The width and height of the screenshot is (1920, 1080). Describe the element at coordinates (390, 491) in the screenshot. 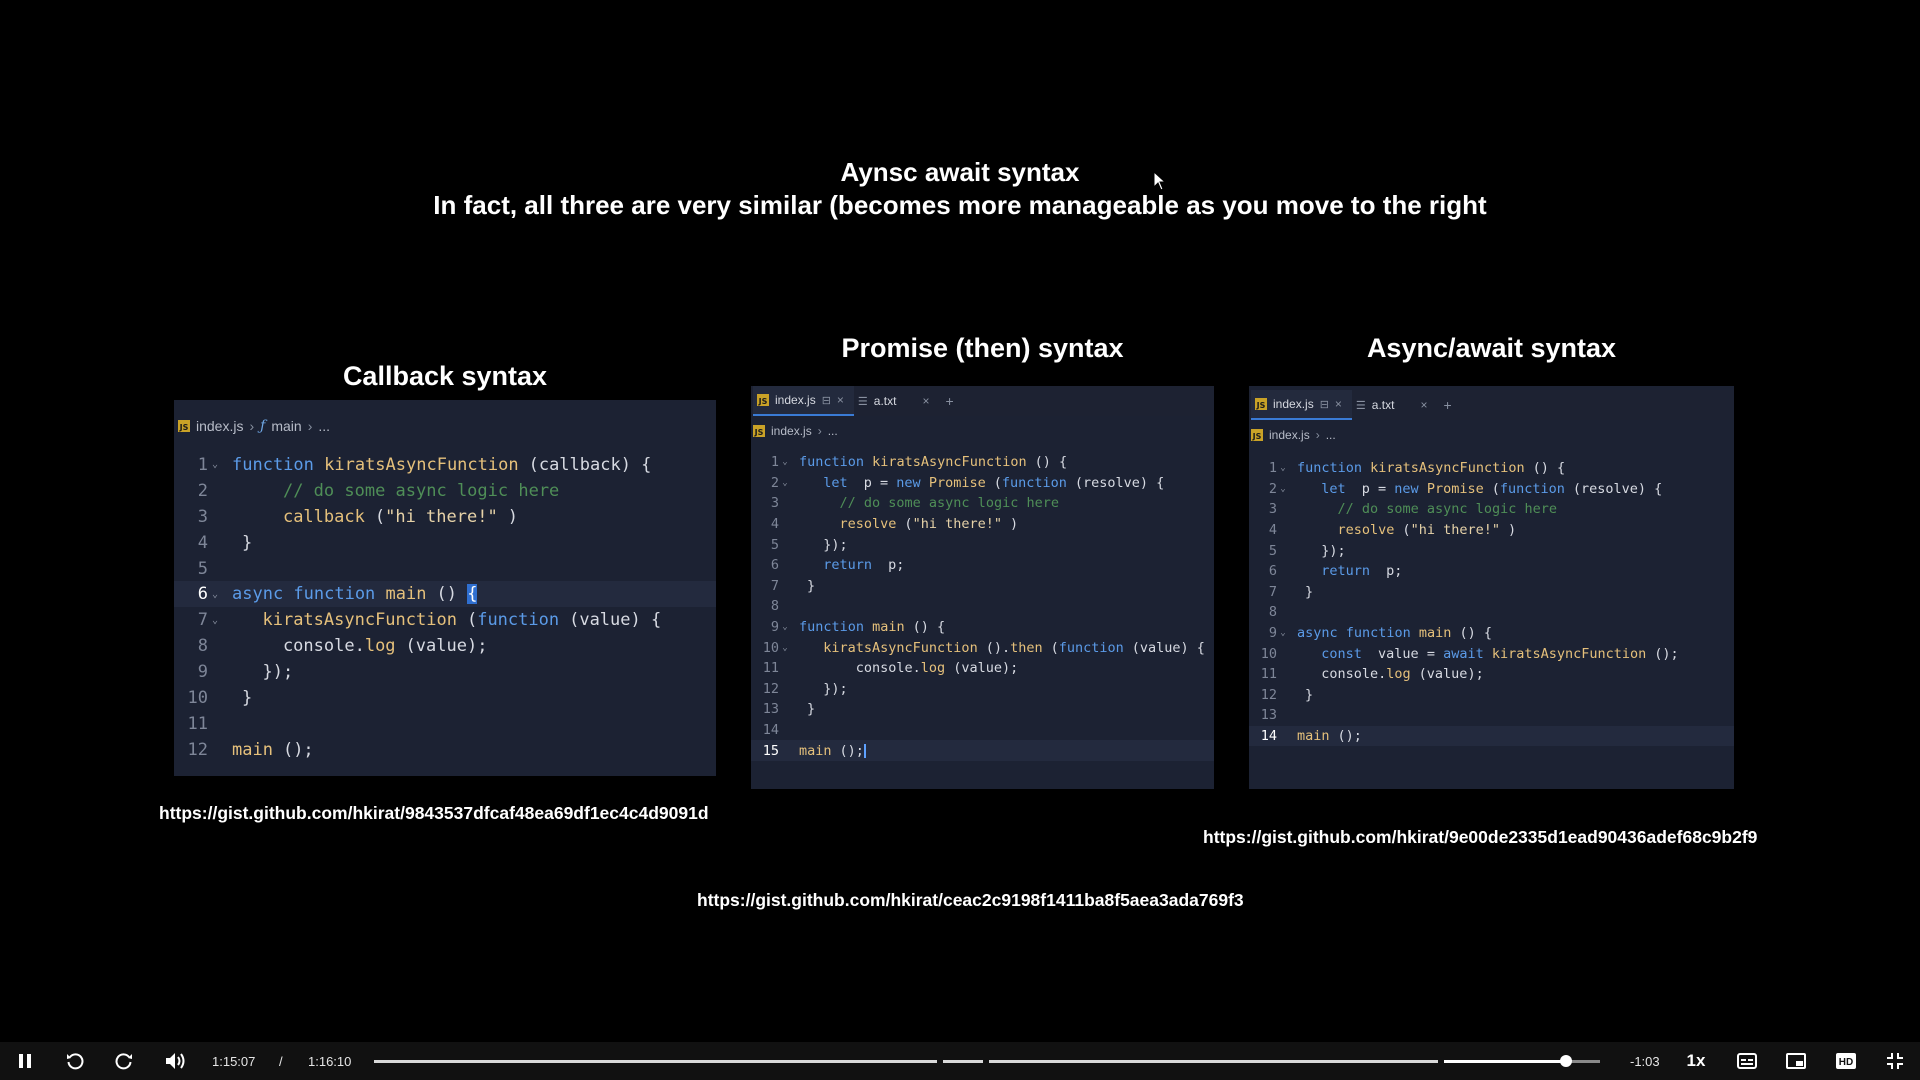

I see `code-text: // do some async logic here` at that location.